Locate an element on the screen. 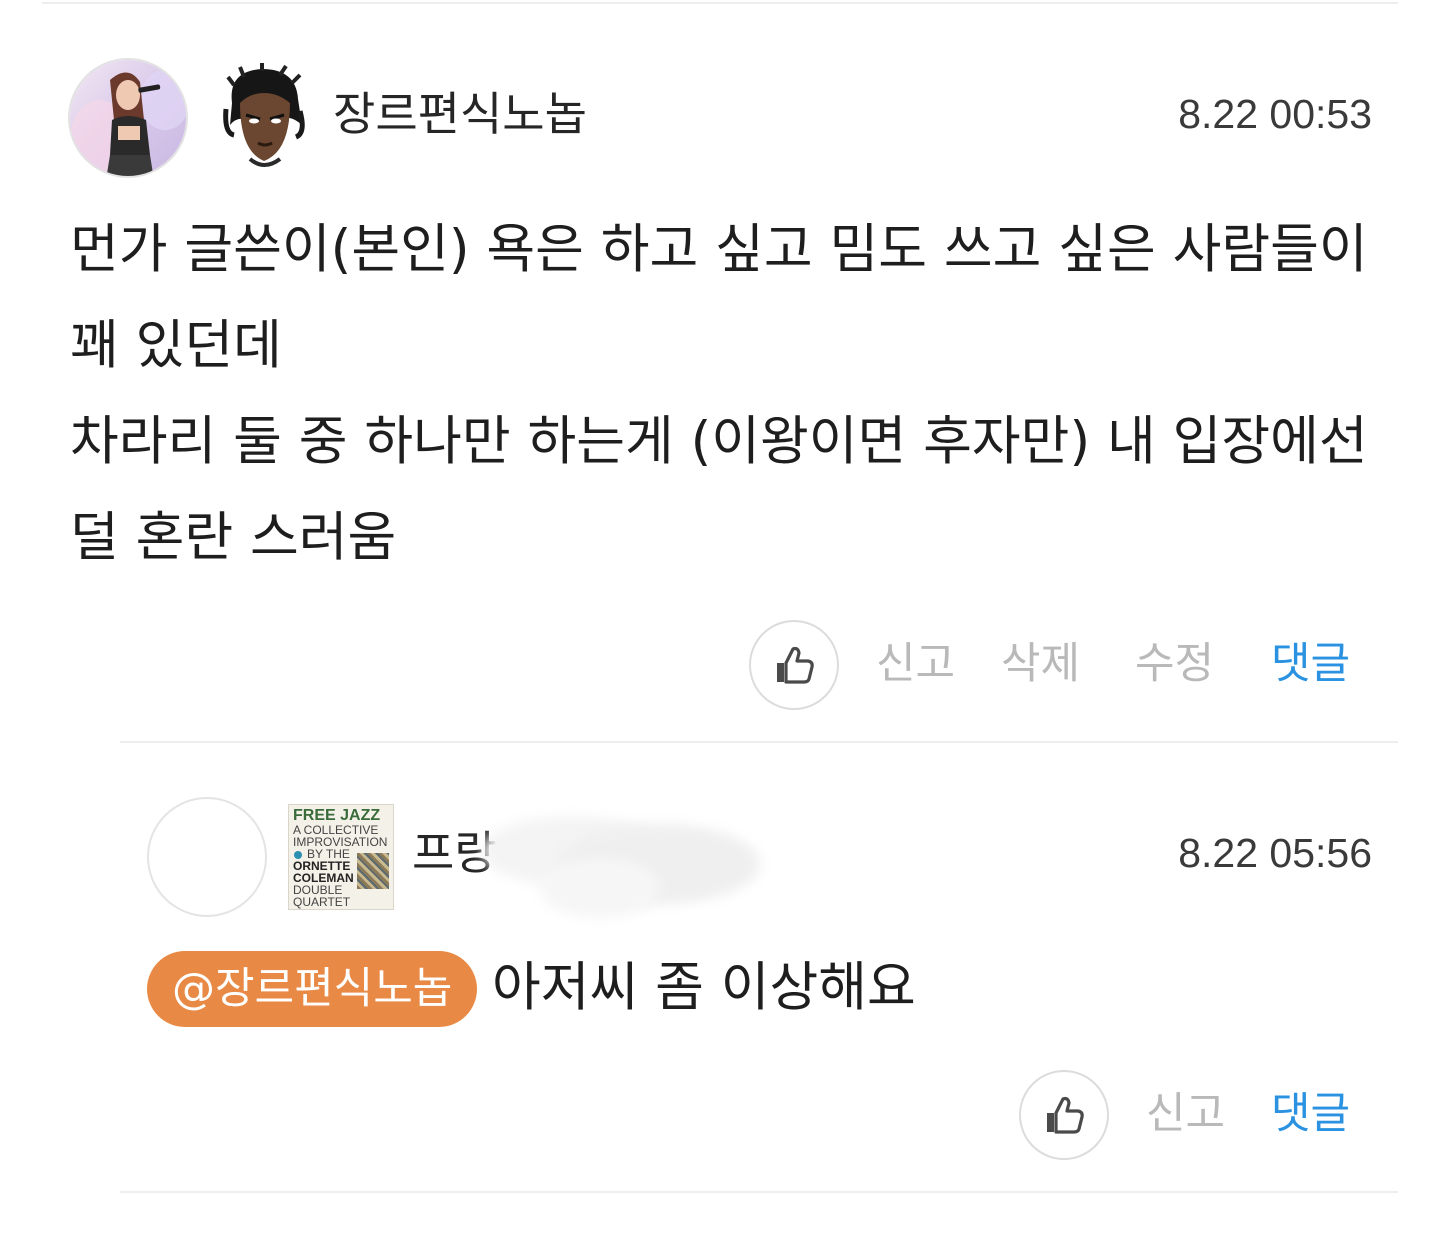  album-dot-icon is located at coordinates (298, 855).